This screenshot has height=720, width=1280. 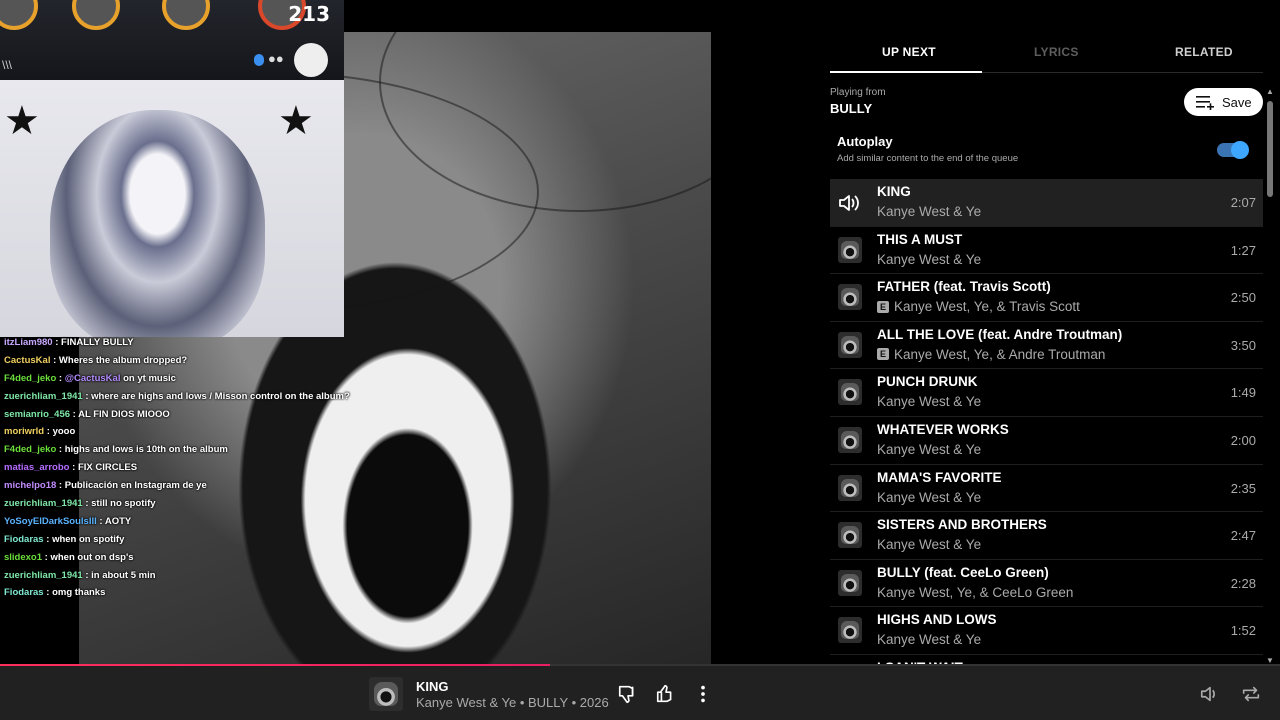 What do you see at coordinates (1270, 149) in the screenshot?
I see `scrollbar-thumb` at bounding box center [1270, 149].